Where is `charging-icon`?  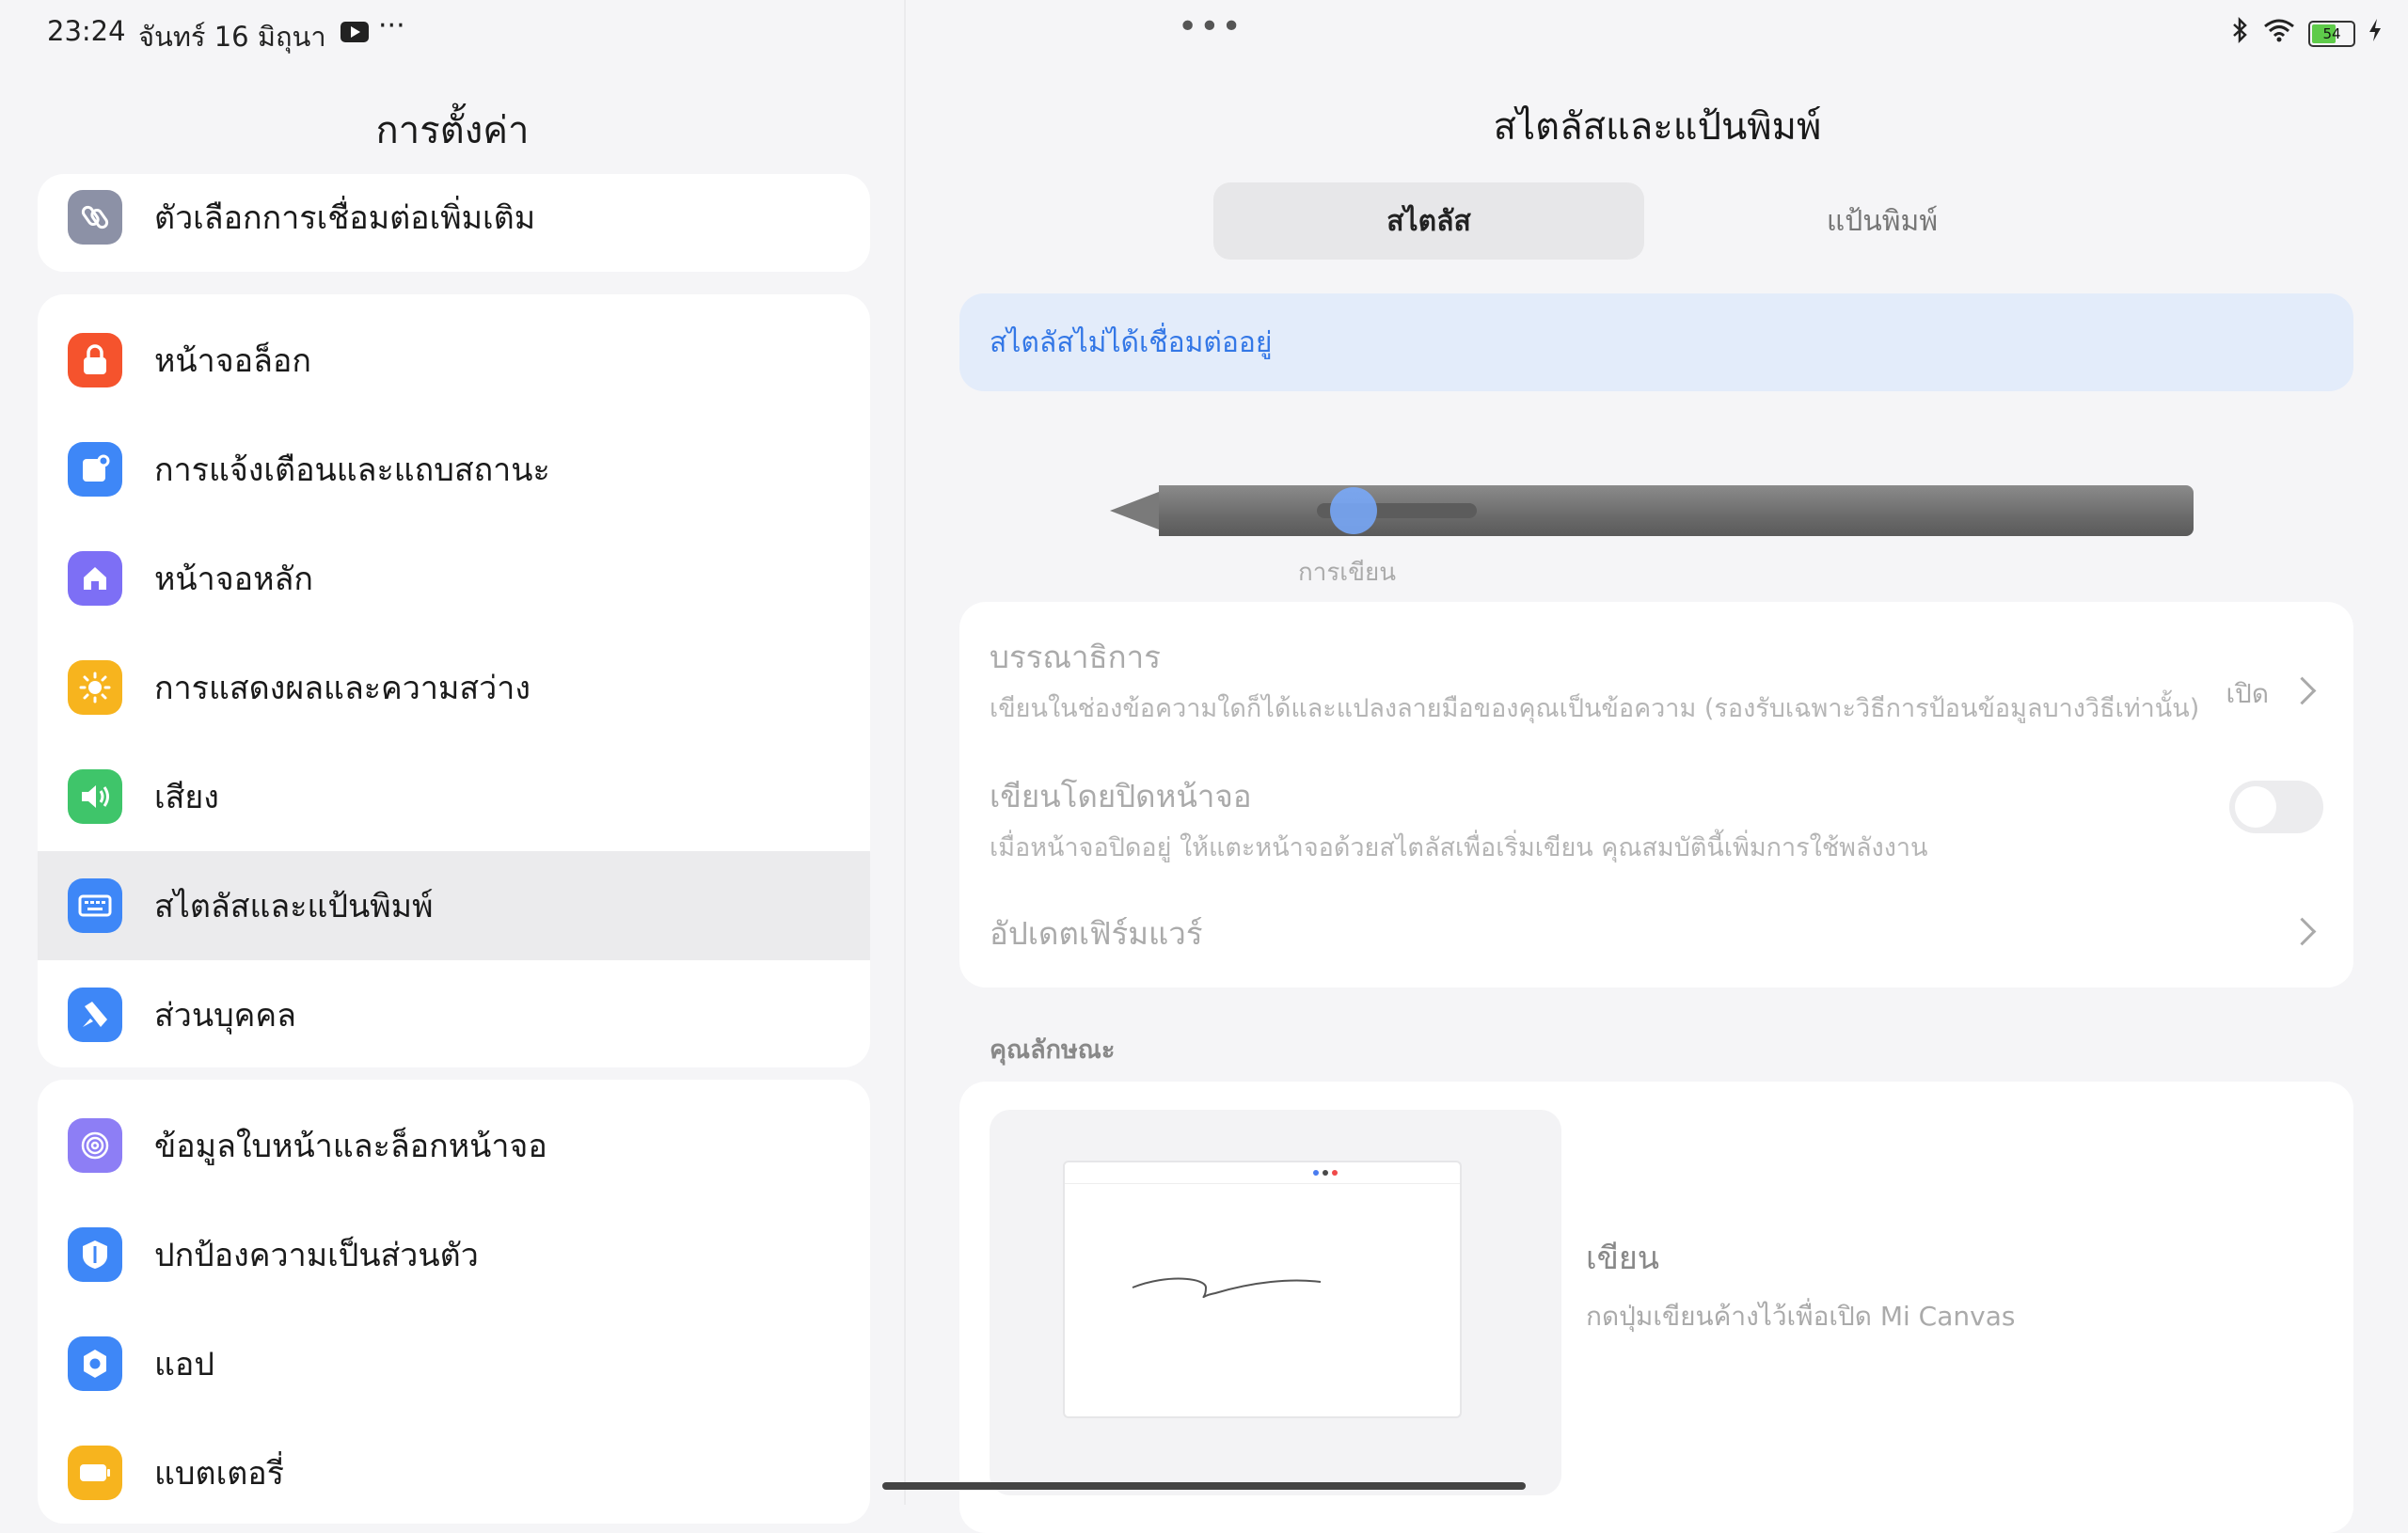 charging-icon is located at coordinates (2375, 33).